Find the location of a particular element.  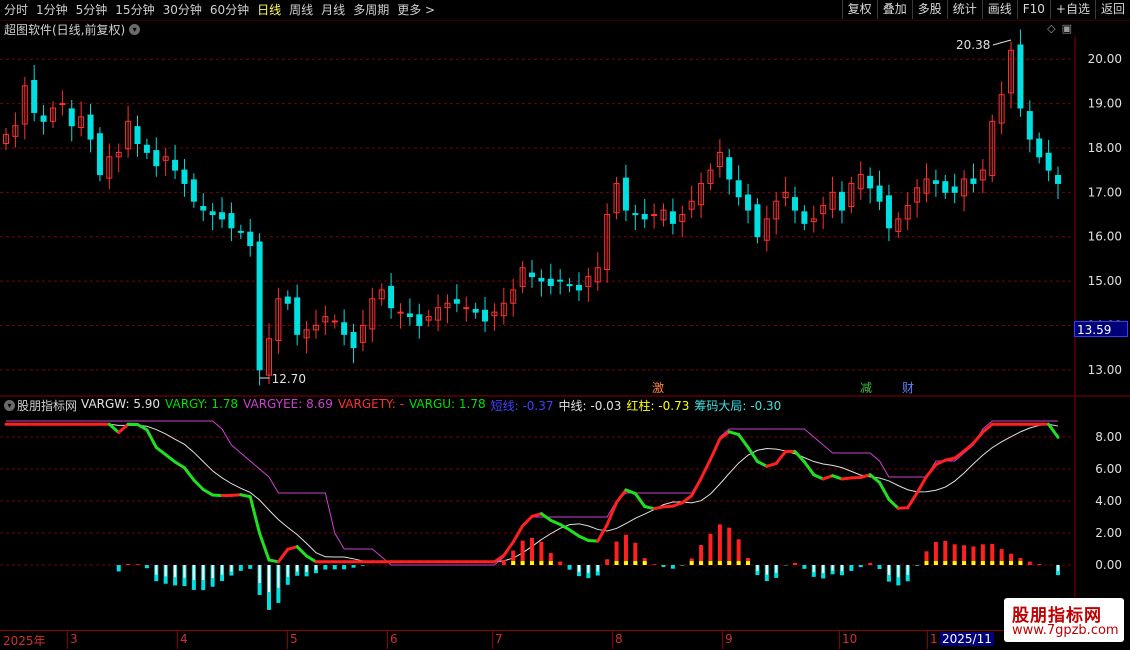

date-label-6: 8 is located at coordinates (619, 639).